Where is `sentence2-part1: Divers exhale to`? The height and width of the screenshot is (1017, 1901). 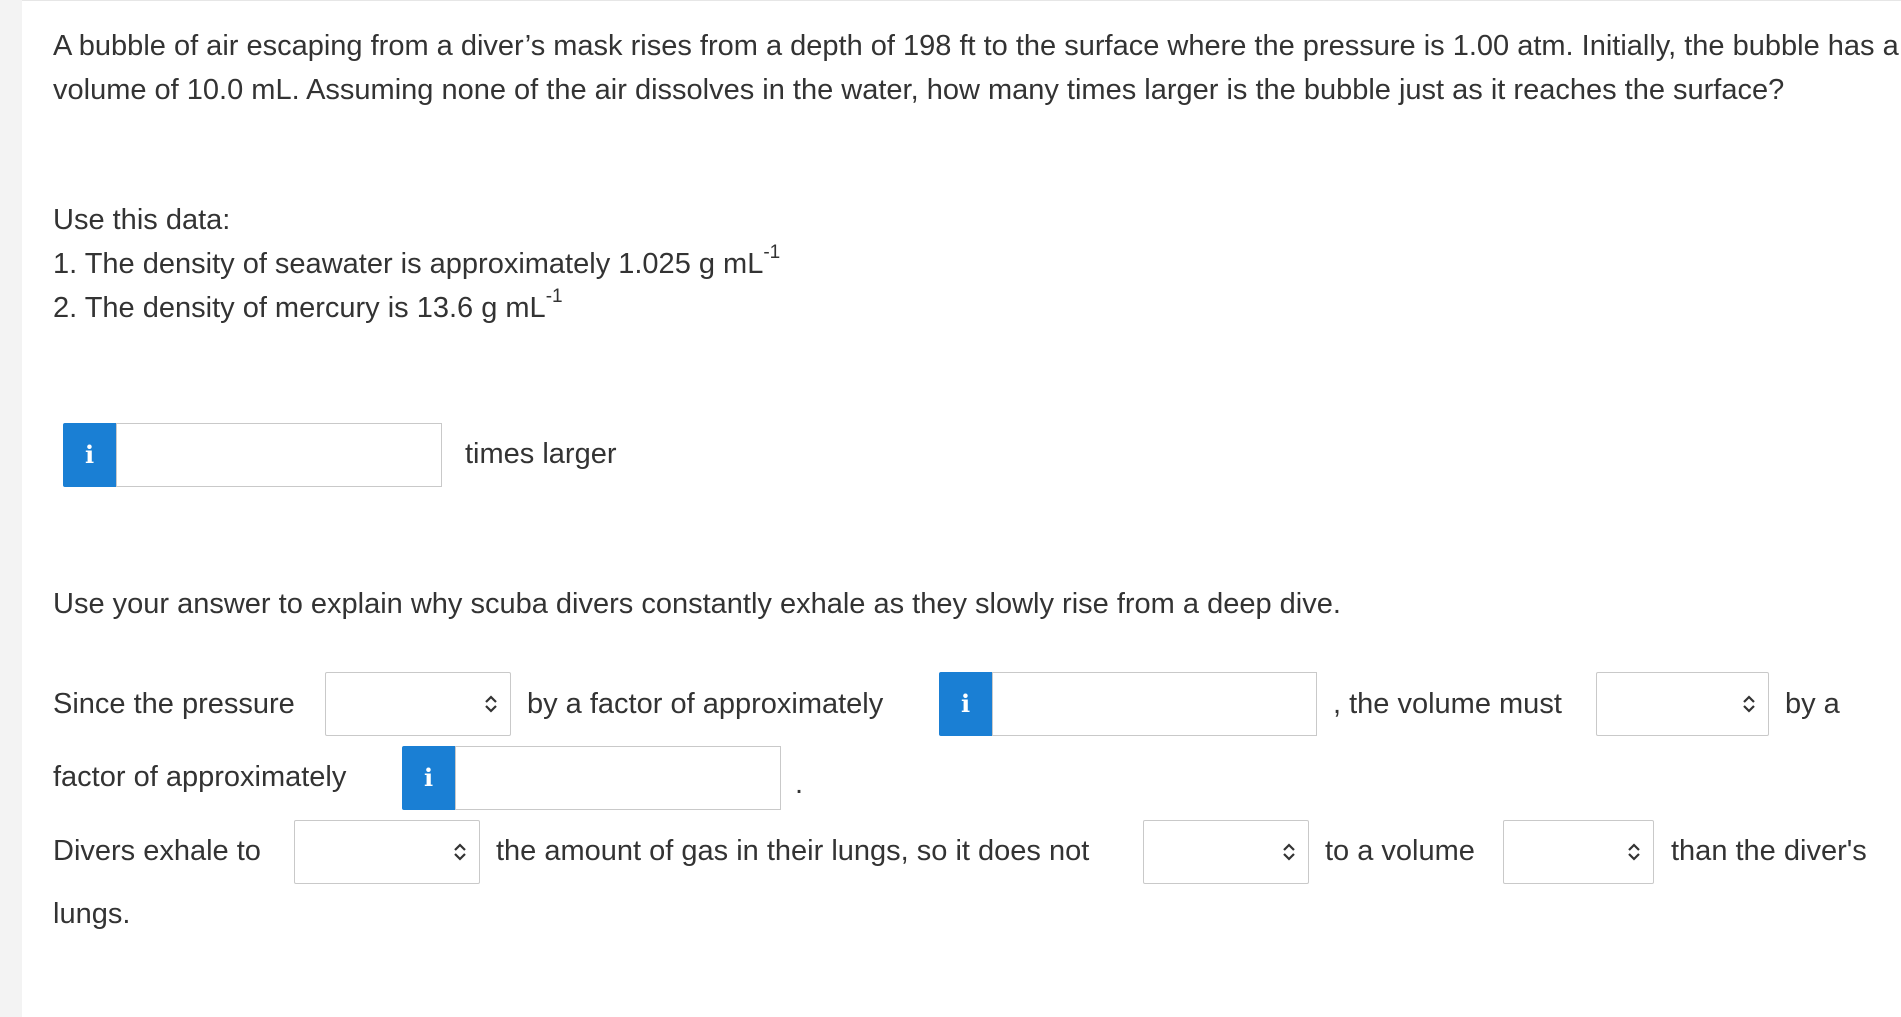
sentence2-part1: Divers exhale to is located at coordinates (157, 851).